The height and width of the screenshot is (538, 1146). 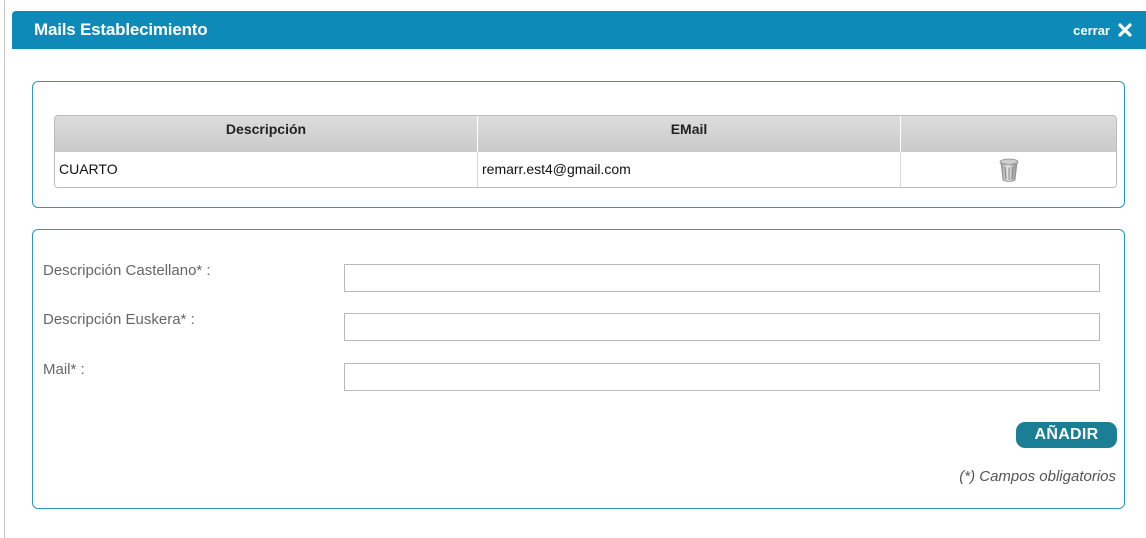 What do you see at coordinates (689, 134) in the screenshot?
I see `column-header-email: EMail` at bounding box center [689, 134].